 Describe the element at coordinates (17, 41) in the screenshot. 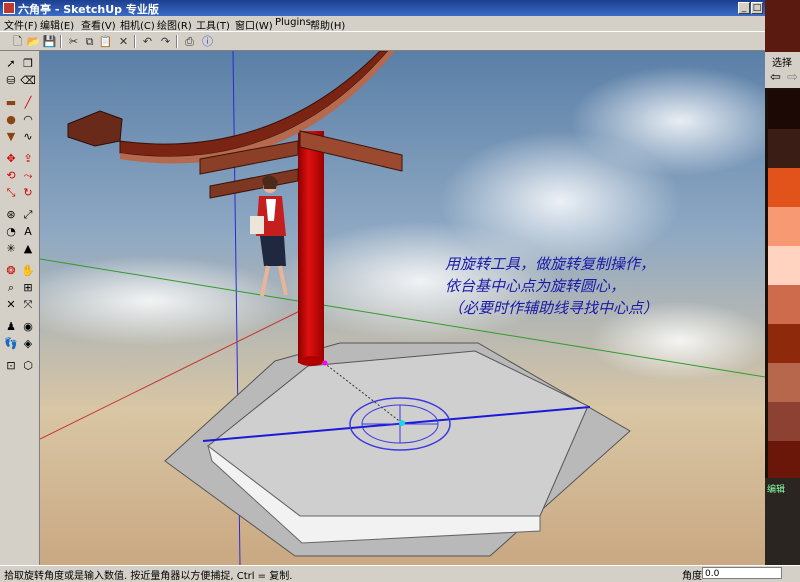

I see `new-icon: 🗋` at that location.